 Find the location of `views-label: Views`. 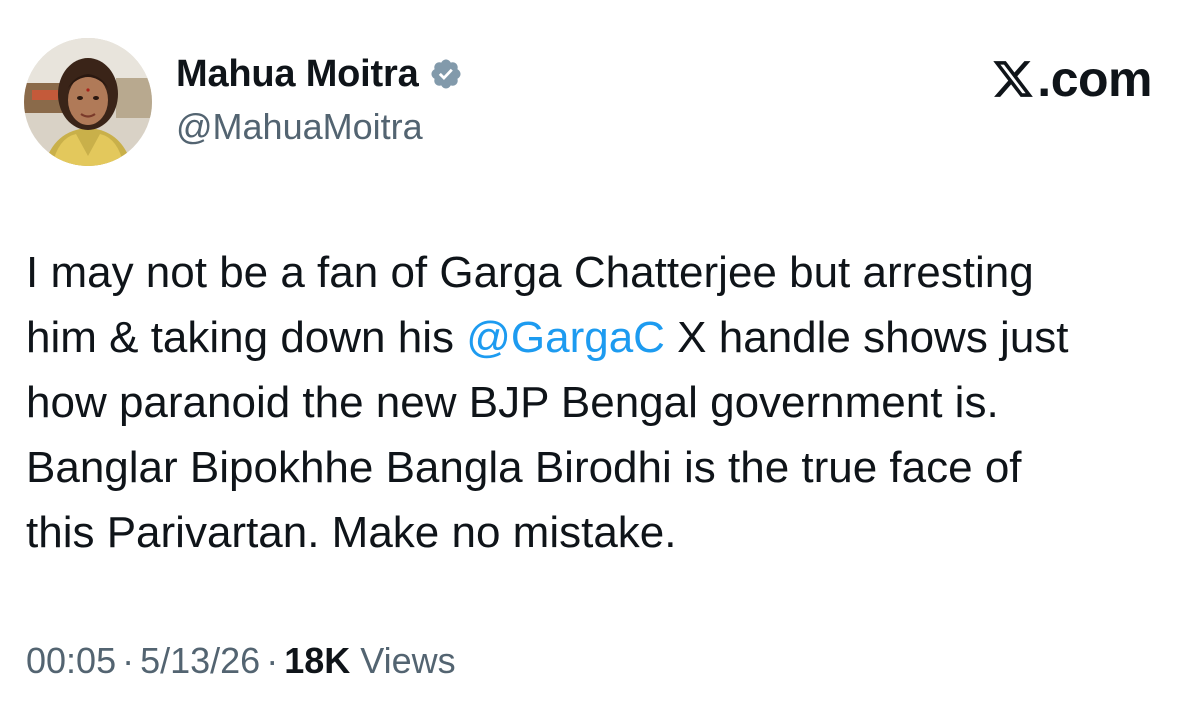

views-label: Views is located at coordinates (408, 660).